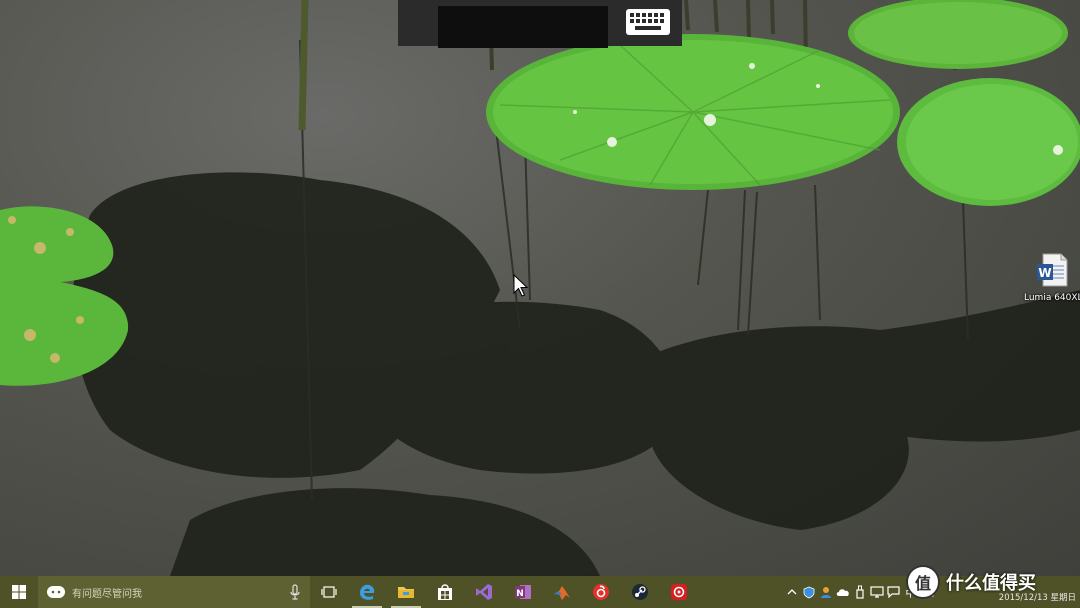  I want to click on taskbar-app-steam, so click(640, 592).